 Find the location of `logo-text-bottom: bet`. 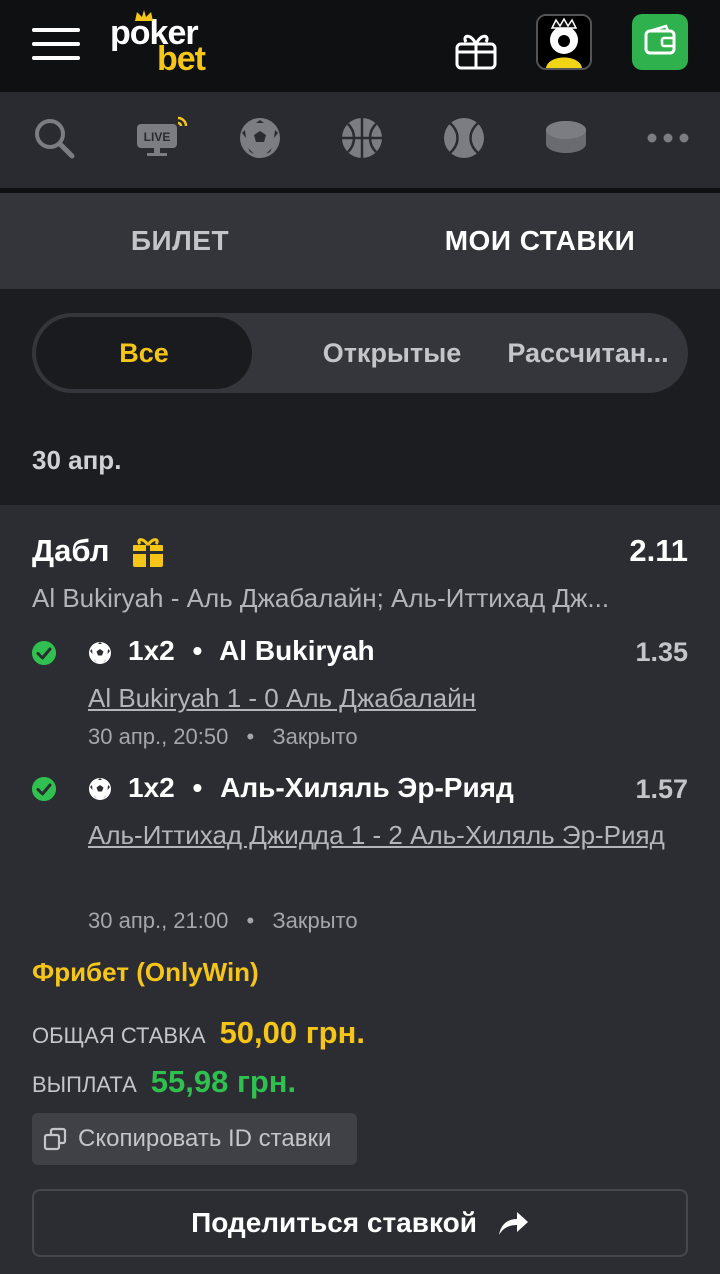

logo-text-bottom: bet is located at coordinates (181, 59).